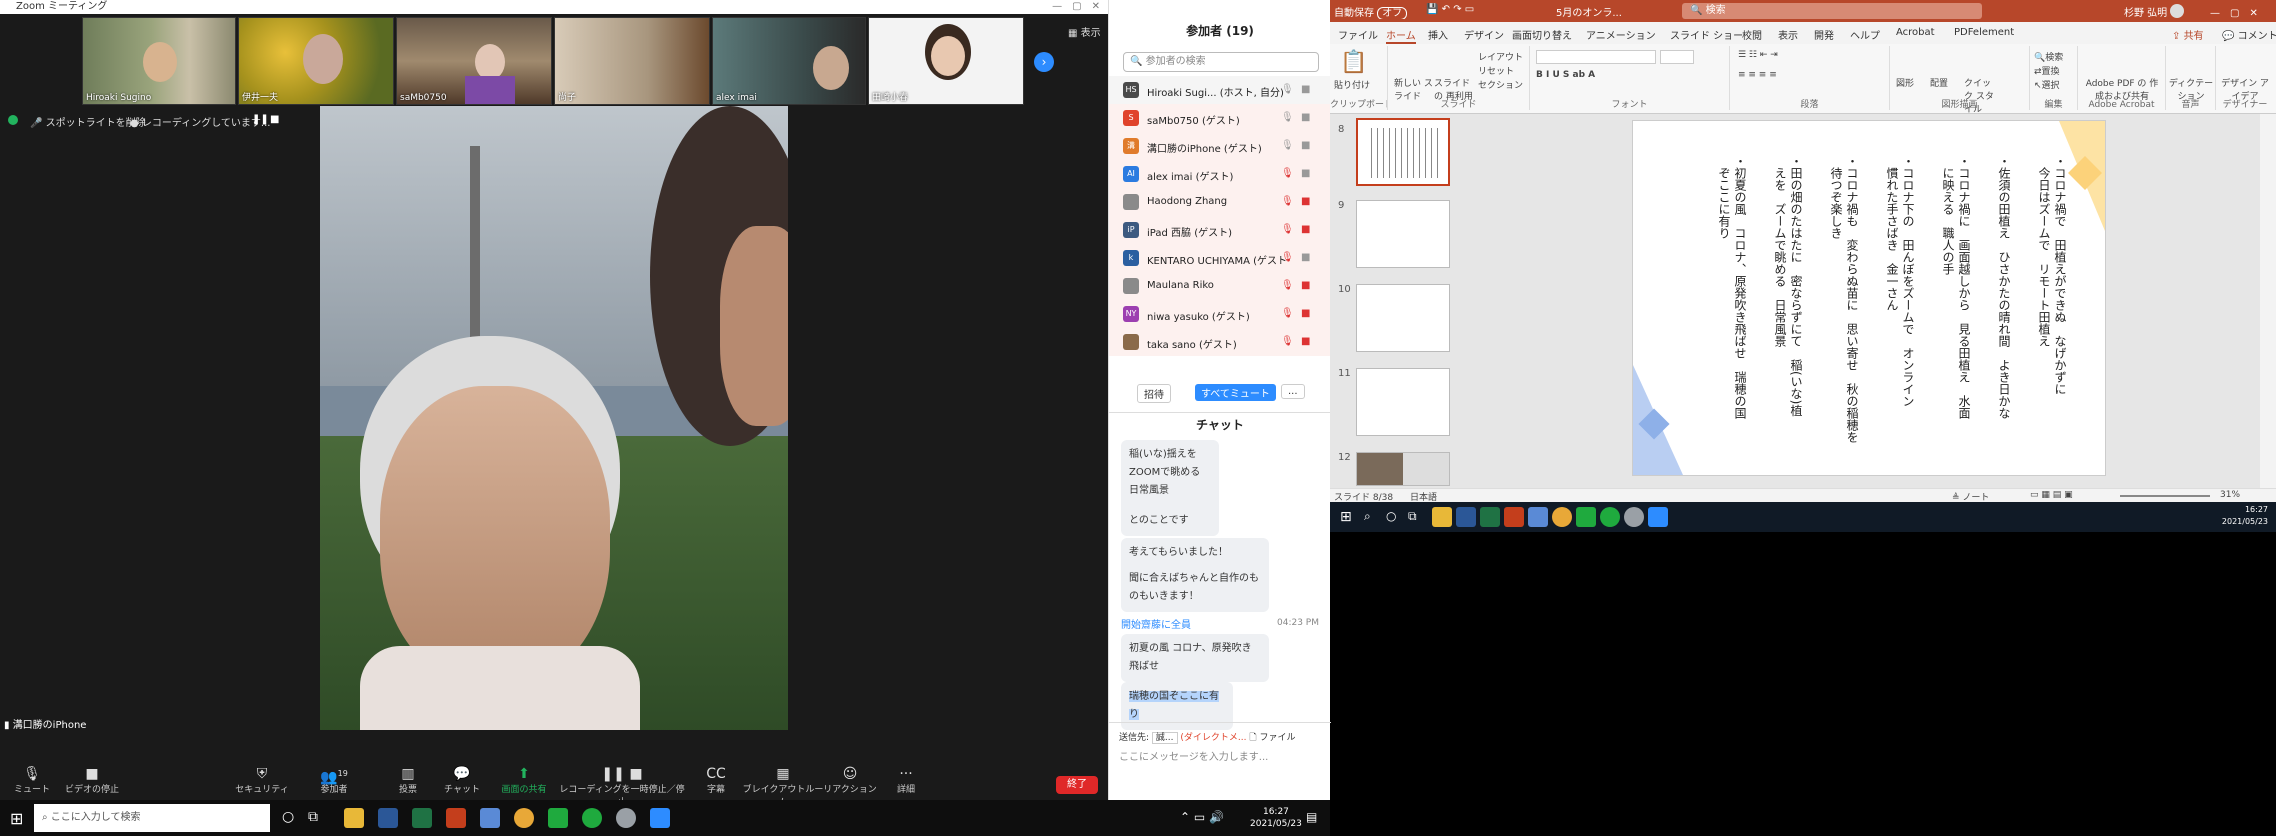 The image size is (2276, 836). What do you see at coordinates (946, 61) in the screenshot?
I see `video-tile: 田崎小春` at bounding box center [946, 61].